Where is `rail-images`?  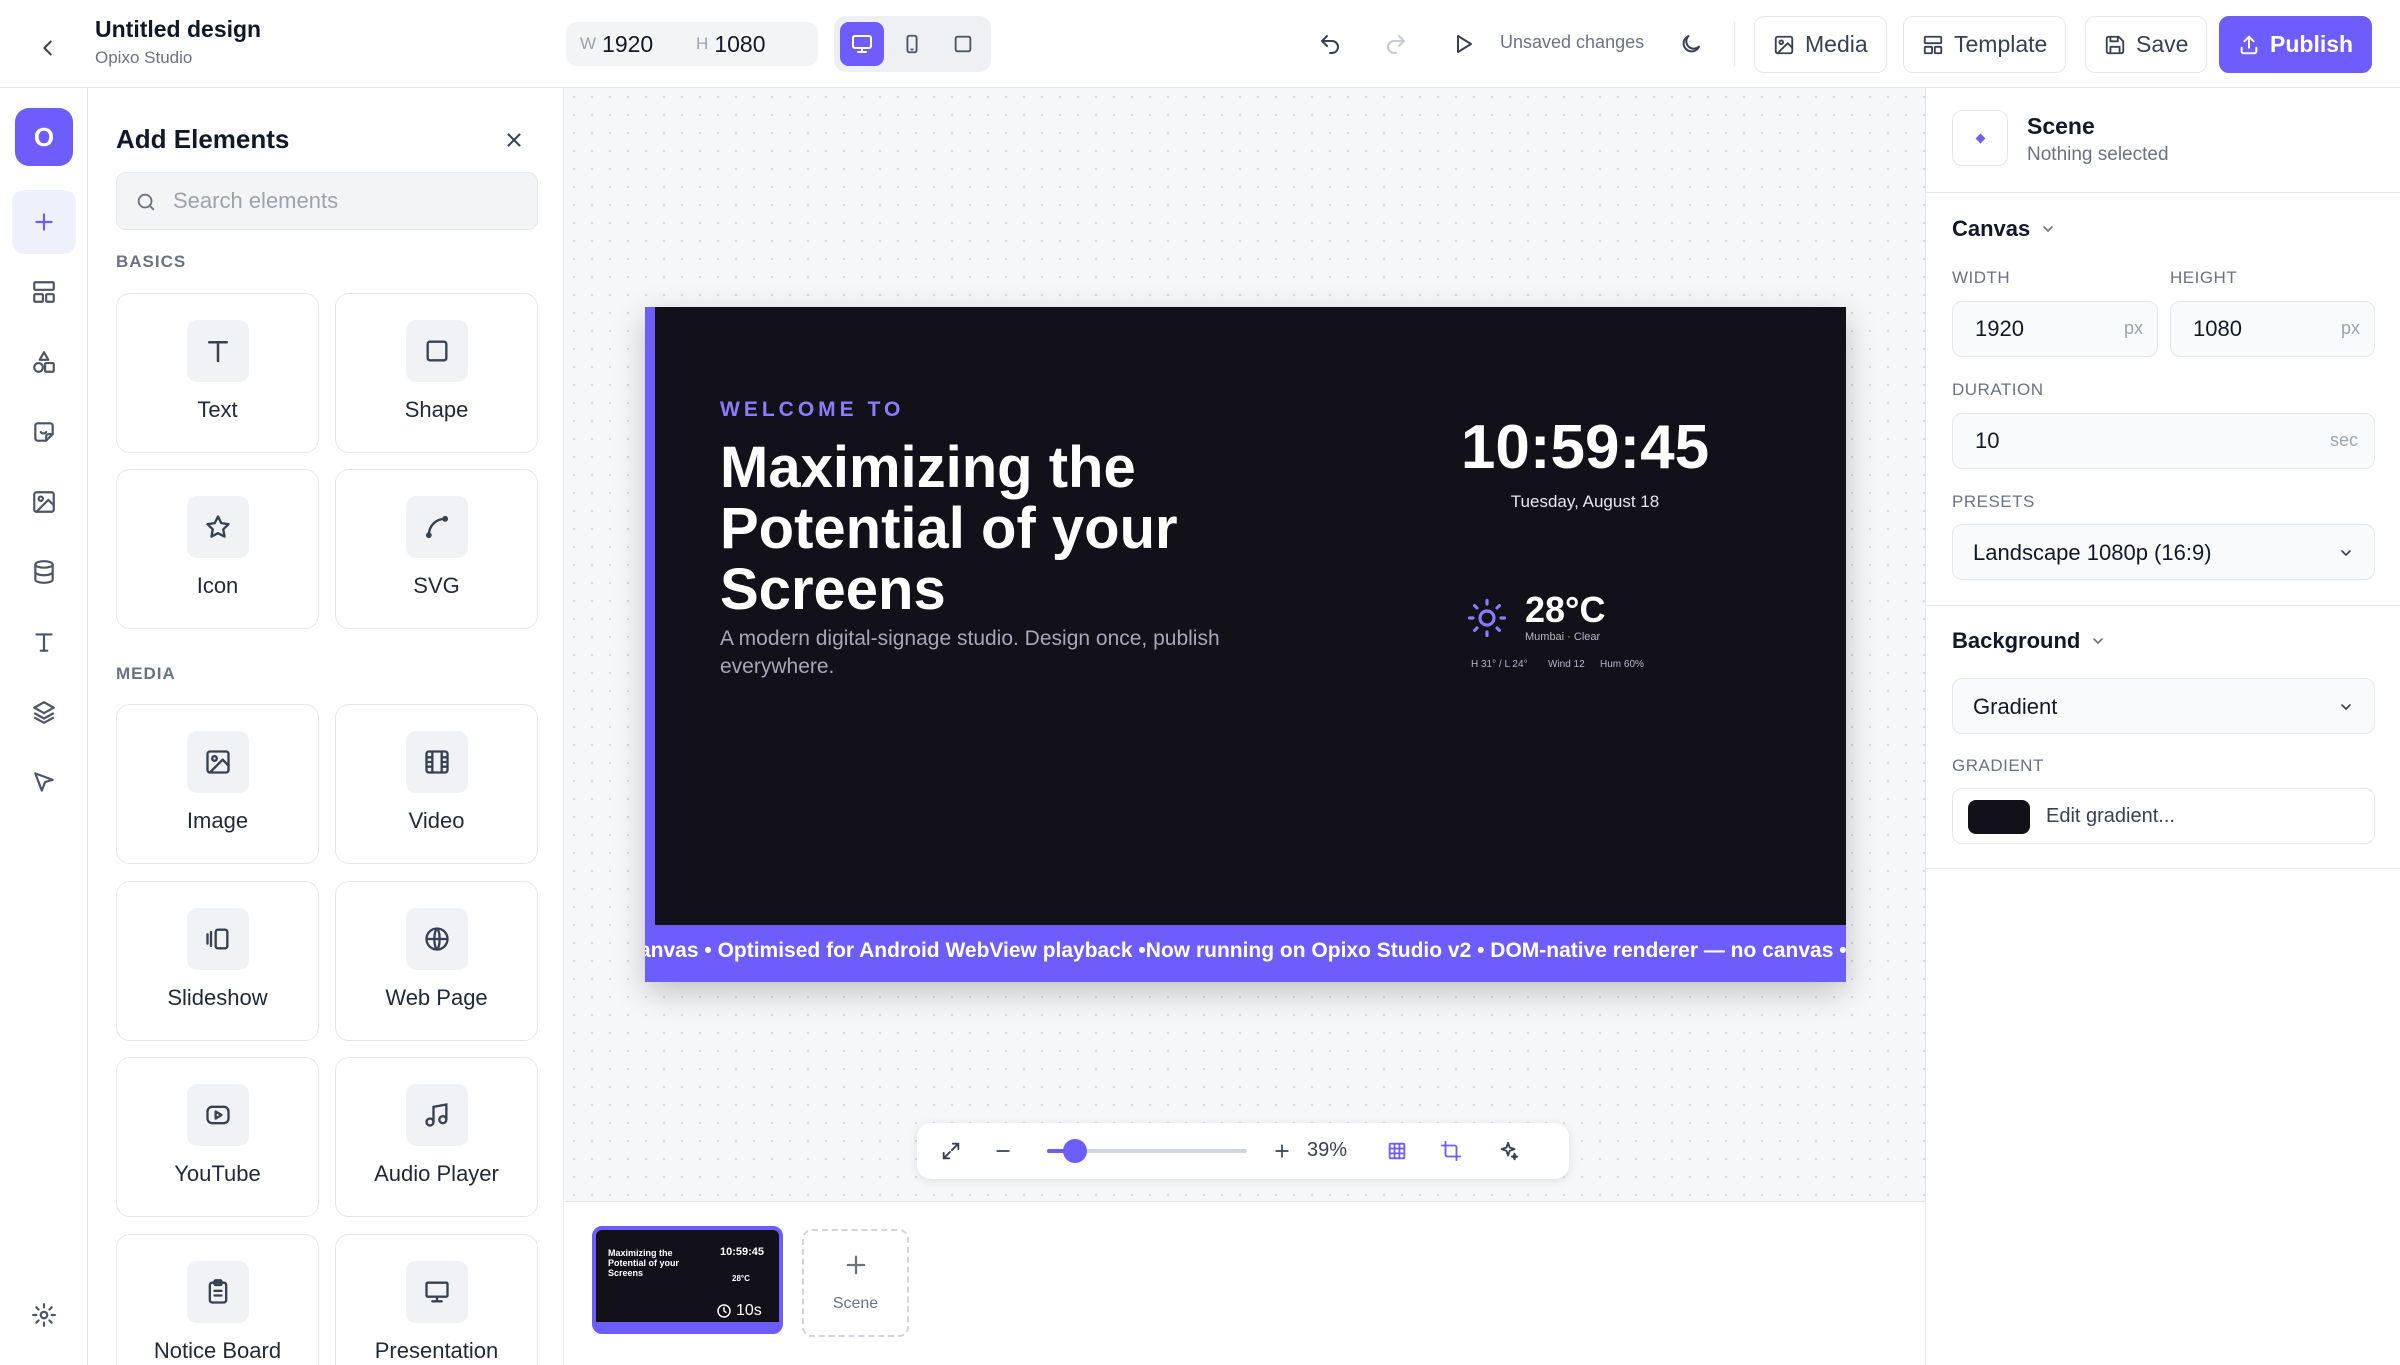 rail-images is located at coordinates (44, 502).